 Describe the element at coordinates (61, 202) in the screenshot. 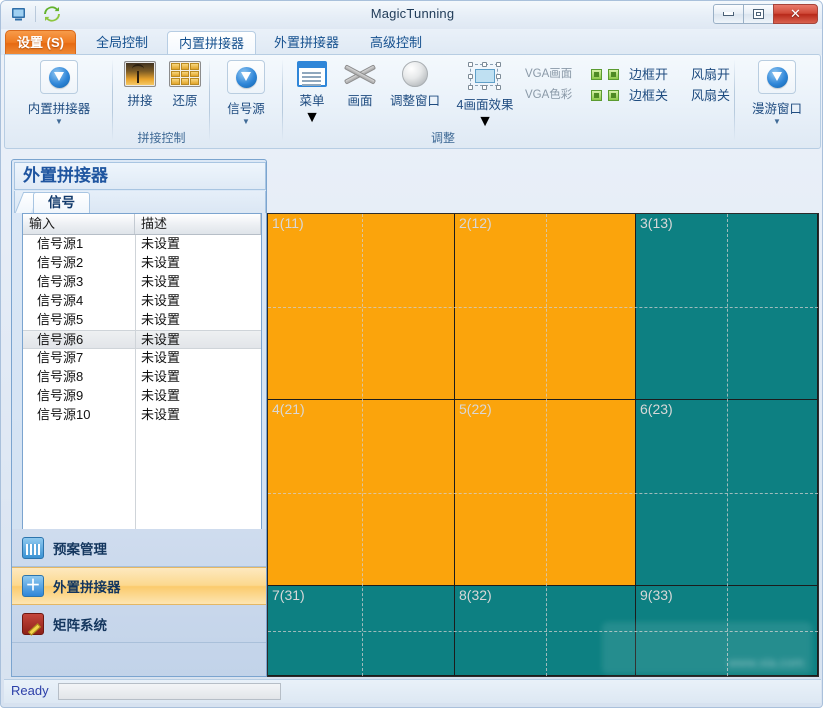

I see `panel-tab-signal: 信号` at that location.